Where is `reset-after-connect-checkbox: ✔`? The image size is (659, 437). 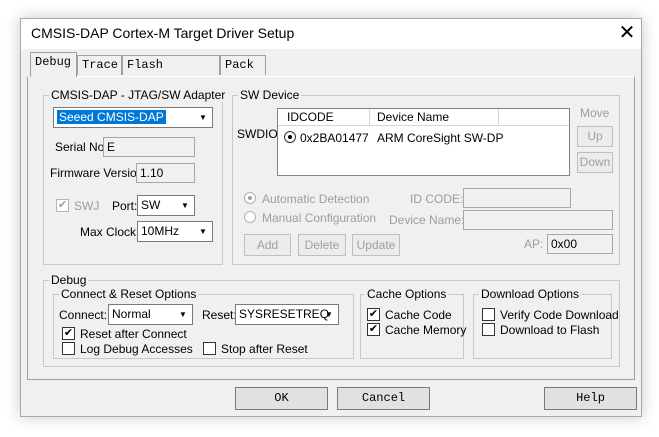
reset-after-connect-checkbox: ✔ is located at coordinates (68, 333).